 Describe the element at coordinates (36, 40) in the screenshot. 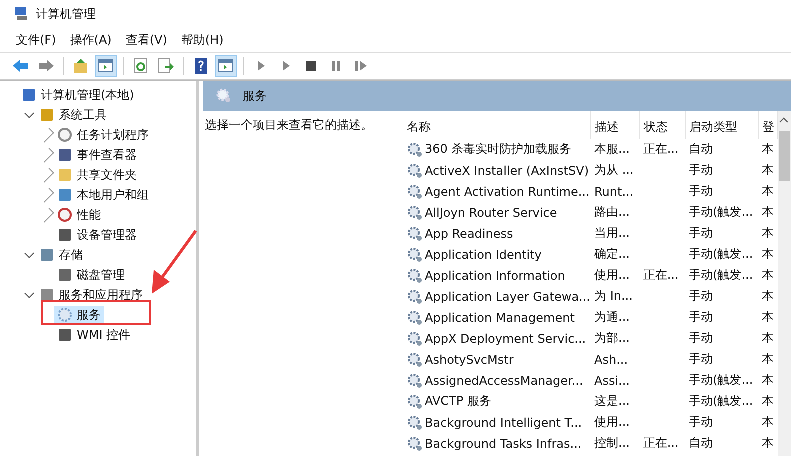

I see `menu-item: 文件(F)` at that location.